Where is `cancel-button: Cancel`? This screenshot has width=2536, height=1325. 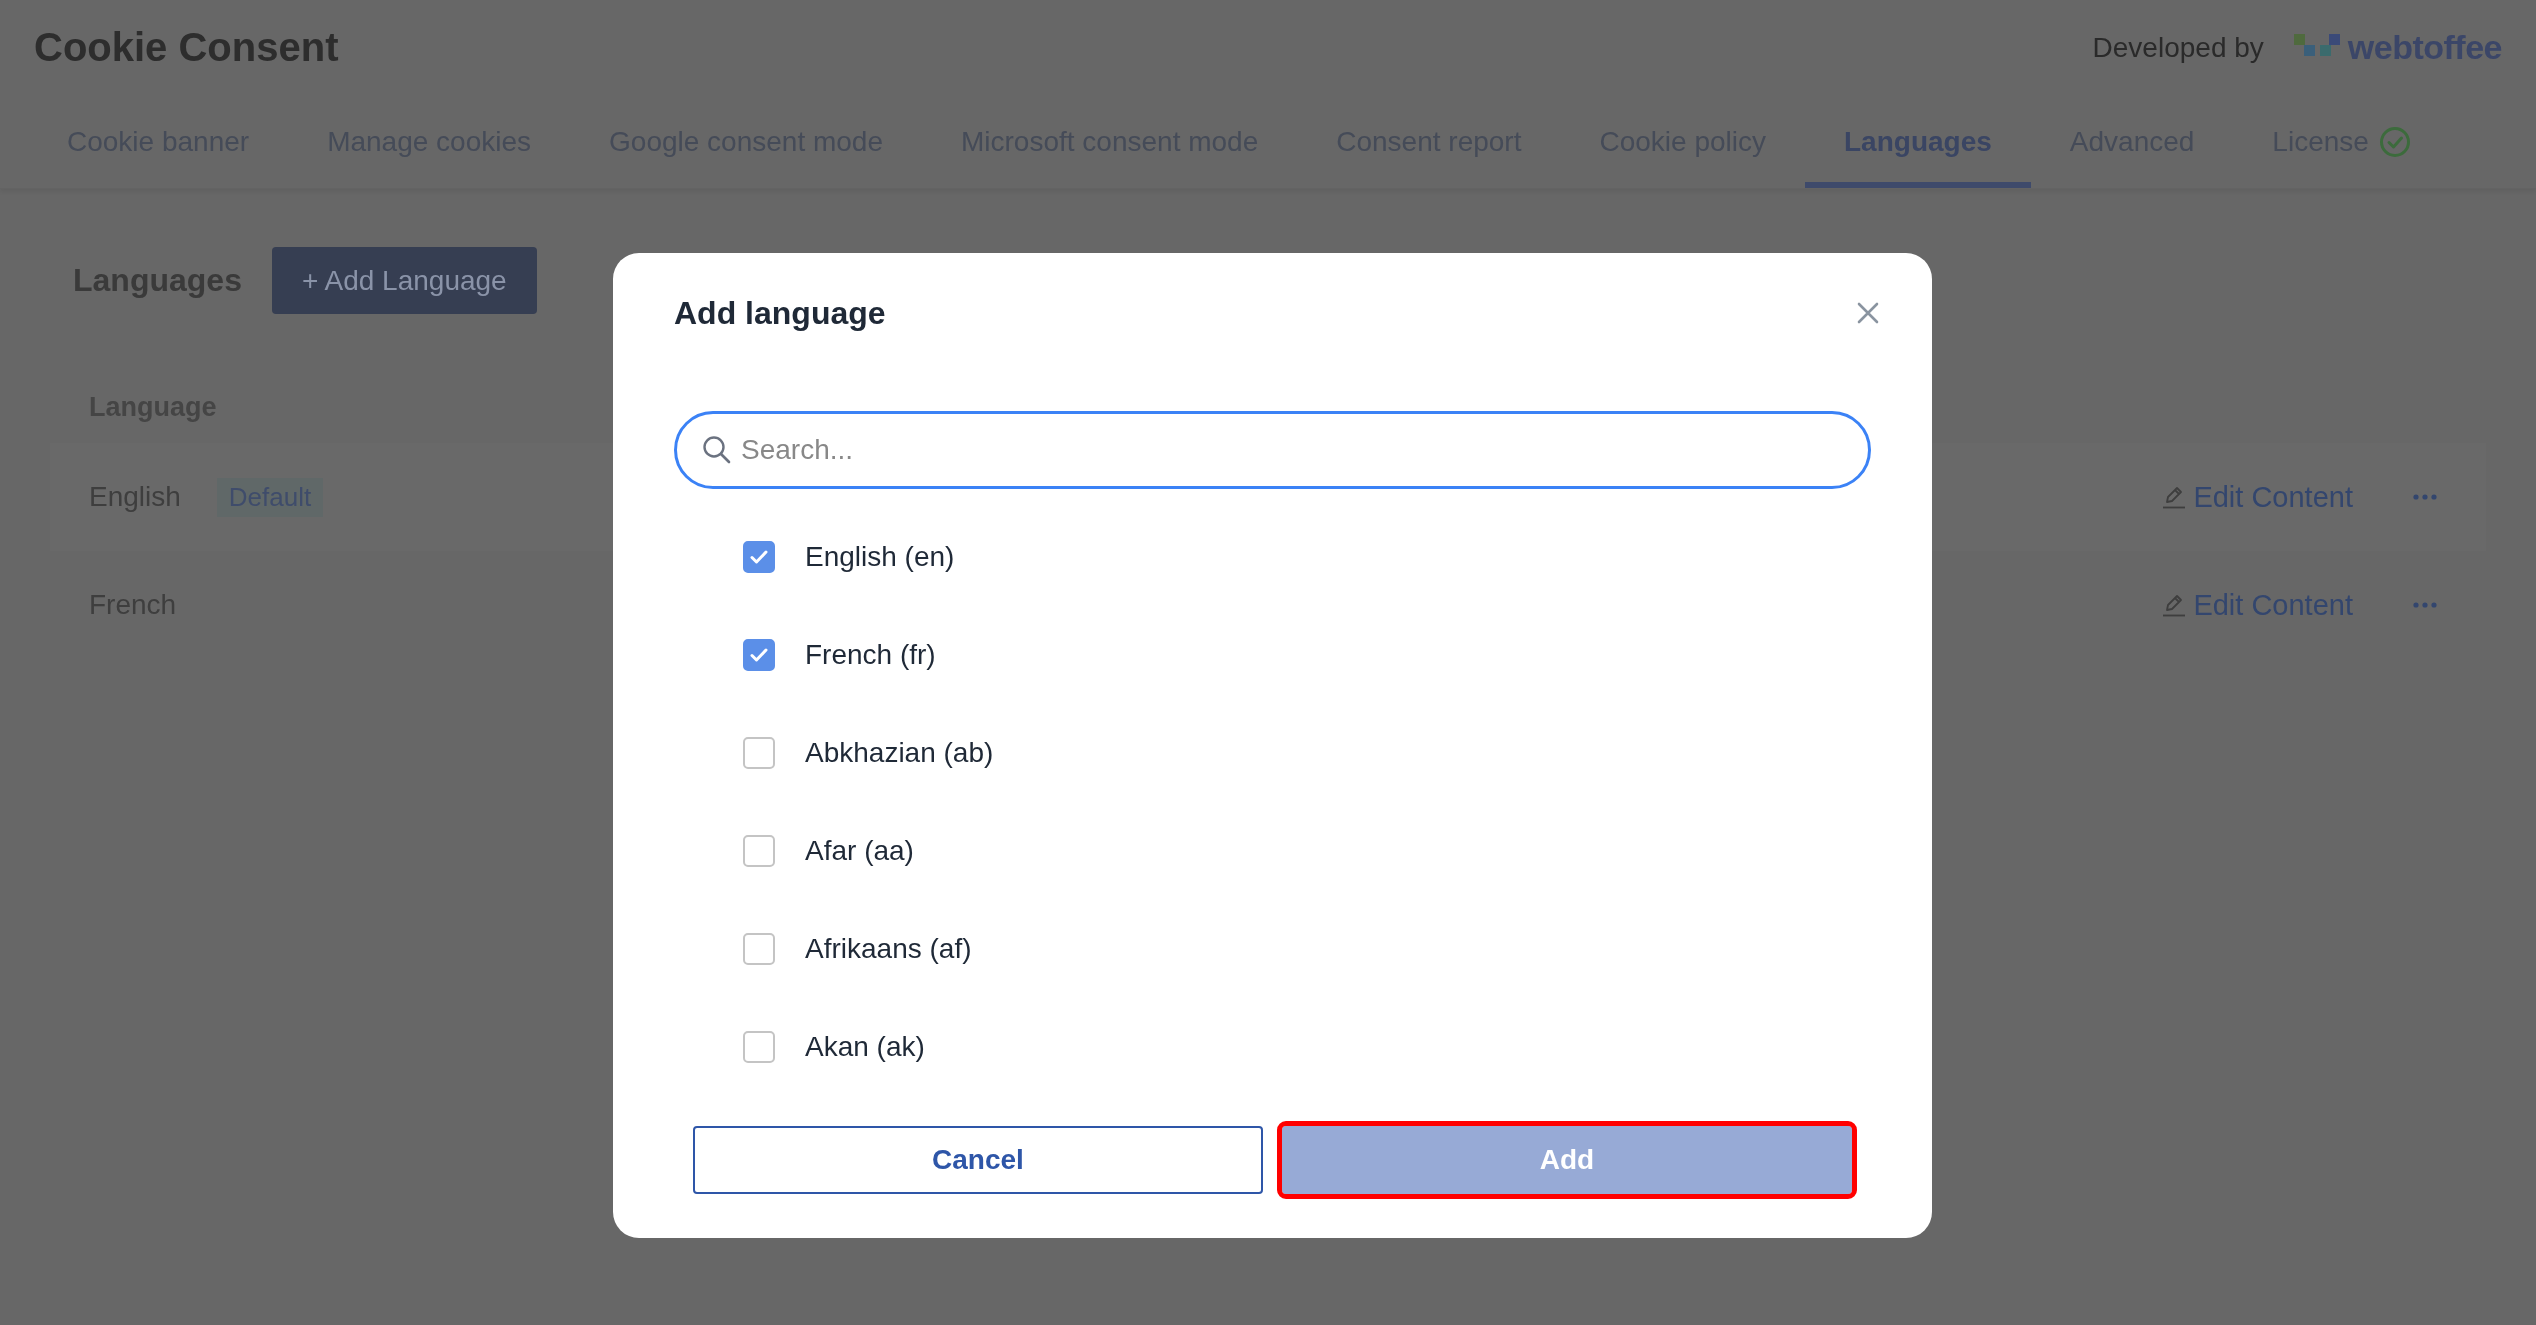 cancel-button: Cancel is located at coordinates (978, 1160).